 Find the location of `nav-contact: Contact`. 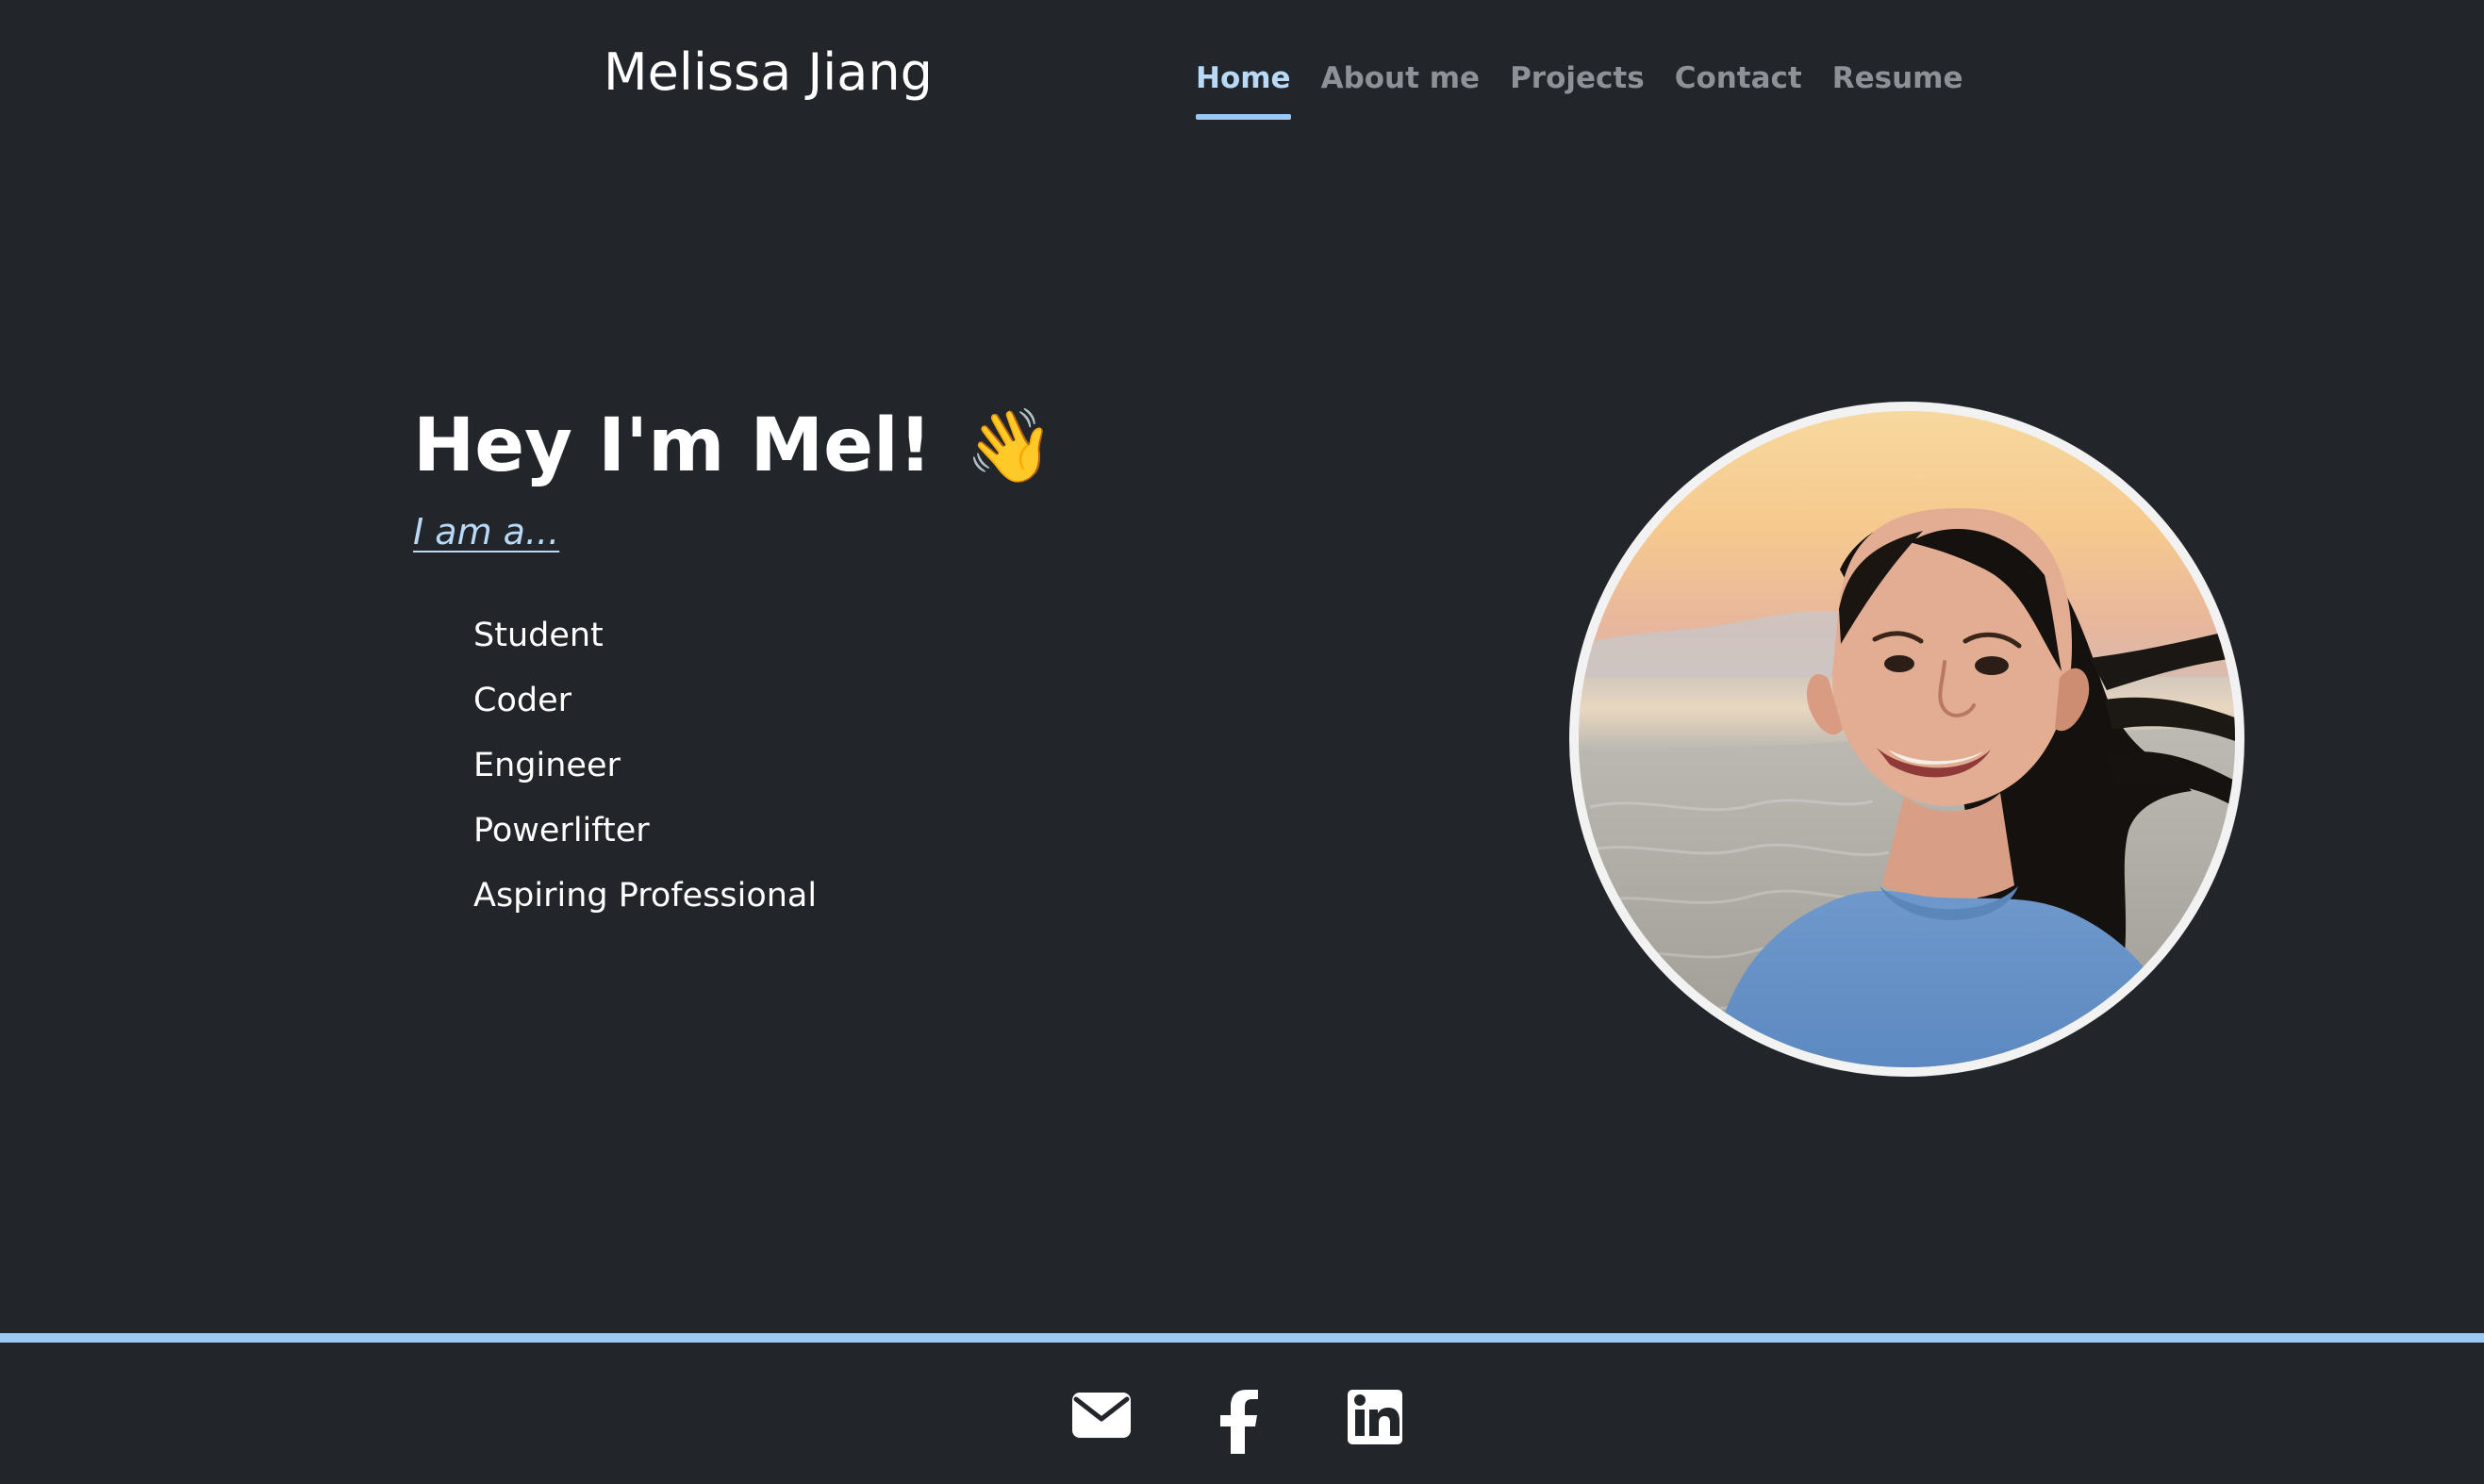

nav-contact: Contact is located at coordinates (1738, 78).